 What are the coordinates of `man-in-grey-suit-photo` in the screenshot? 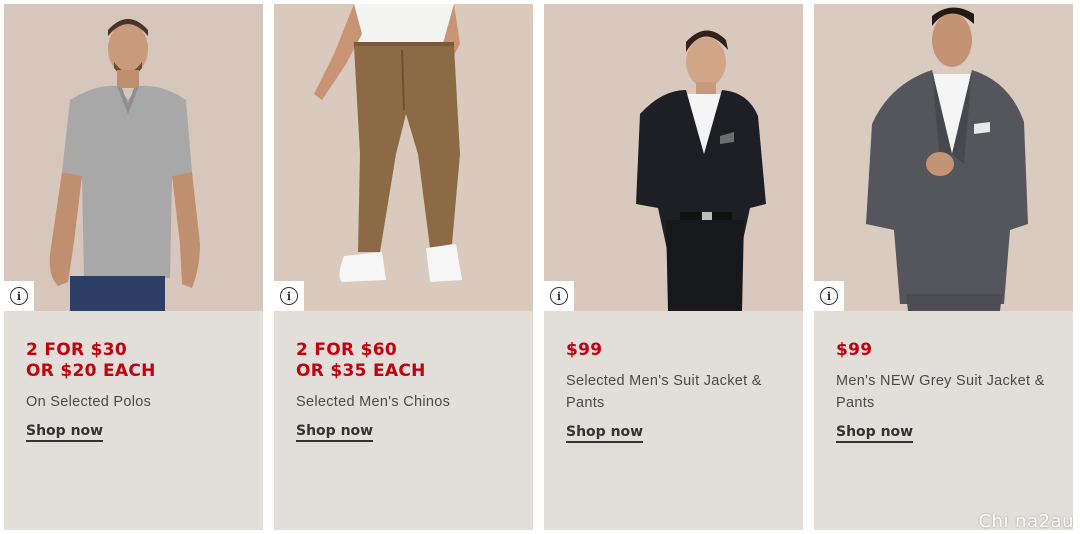 It's located at (943, 157).